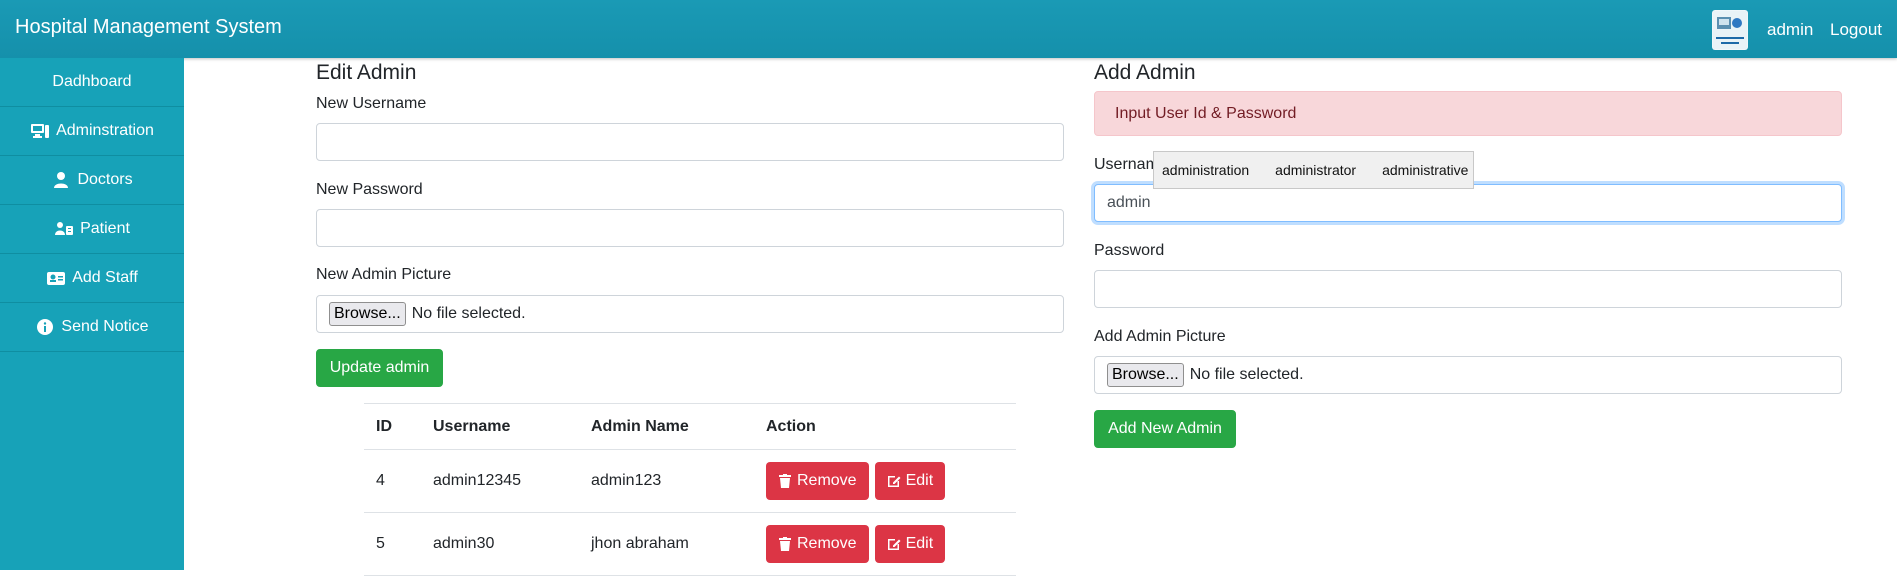  I want to click on sidebar-item-label: Patient, so click(105, 228).